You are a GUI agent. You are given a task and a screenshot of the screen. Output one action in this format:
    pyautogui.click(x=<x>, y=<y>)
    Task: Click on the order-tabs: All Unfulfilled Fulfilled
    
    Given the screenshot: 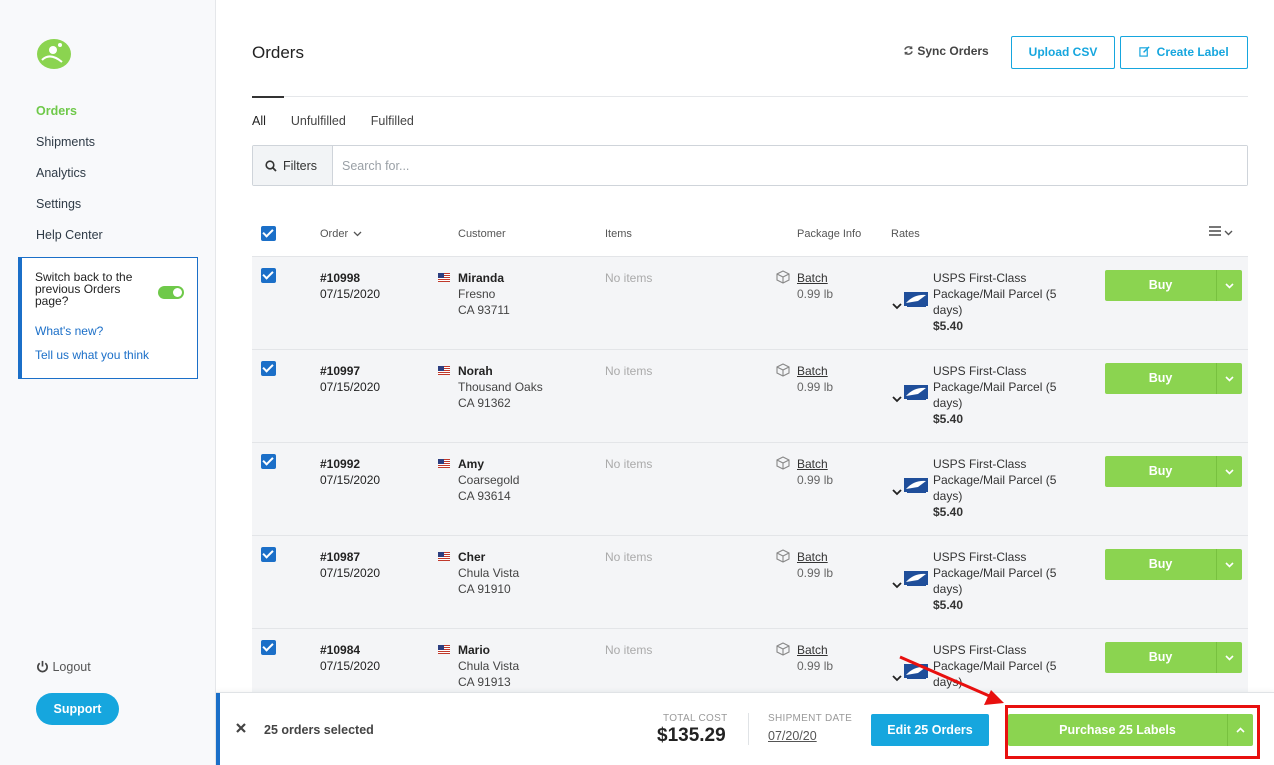 What is the action you would take?
    pyautogui.click(x=345, y=121)
    